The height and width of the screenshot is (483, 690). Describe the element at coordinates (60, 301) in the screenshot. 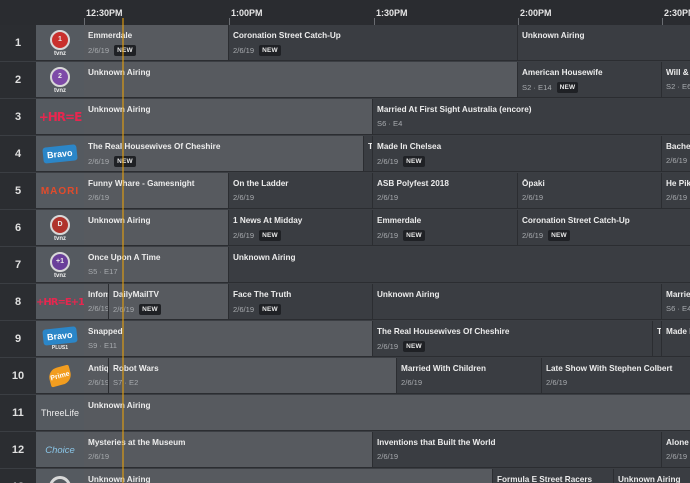

I see `channel-logo: +HR=E+1` at that location.